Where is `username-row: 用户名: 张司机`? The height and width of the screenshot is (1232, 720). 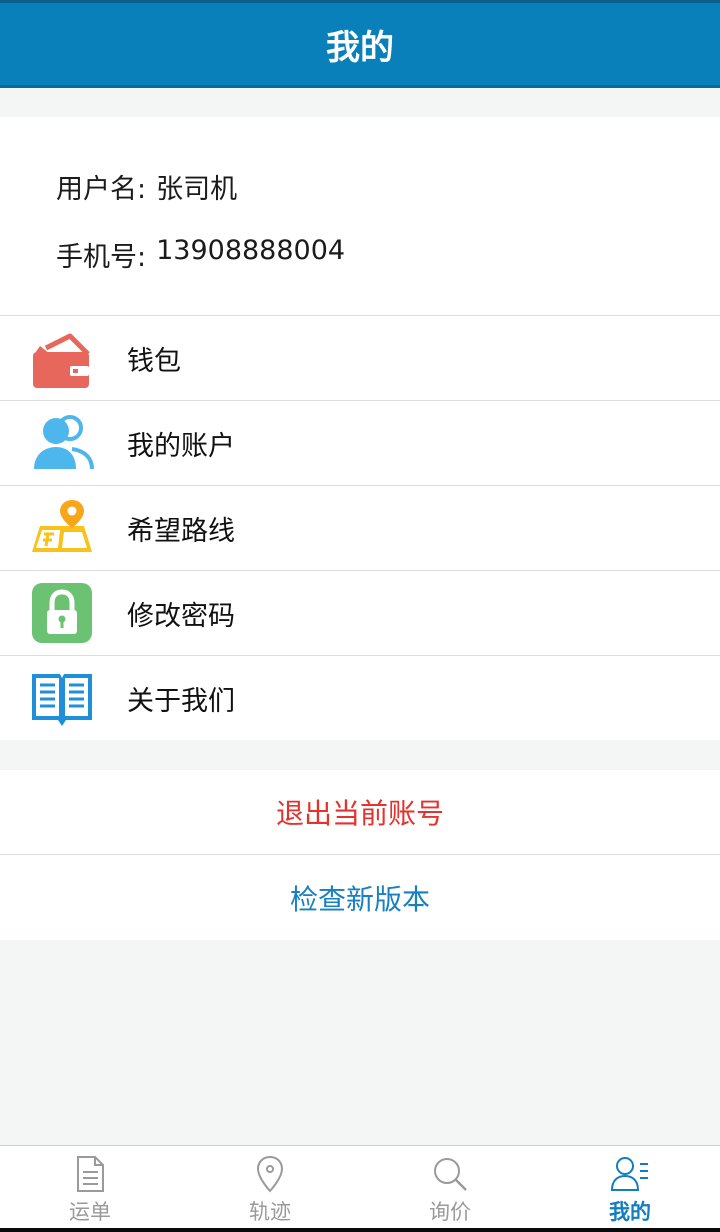 username-row: 用户名: 张司机 is located at coordinates (146, 186).